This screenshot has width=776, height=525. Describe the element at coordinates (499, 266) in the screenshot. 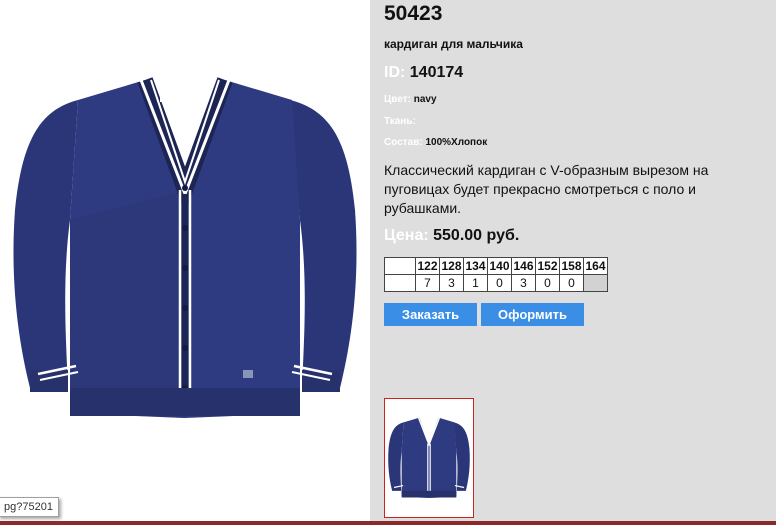

I see `size-header-cell: 140` at that location.